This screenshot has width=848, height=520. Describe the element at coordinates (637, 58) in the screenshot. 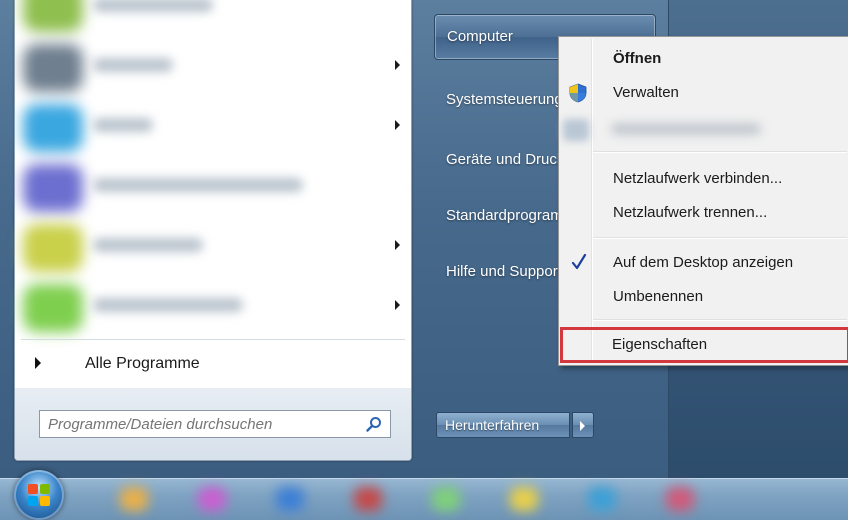

I see `menu-item-label: Öffnen` at that location.